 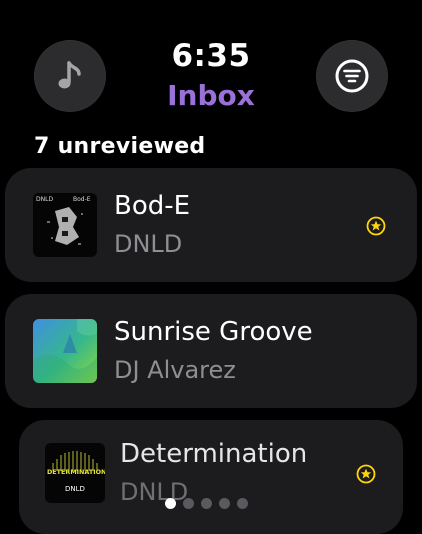 I want to click on album-art, so click(x=65, y=351).